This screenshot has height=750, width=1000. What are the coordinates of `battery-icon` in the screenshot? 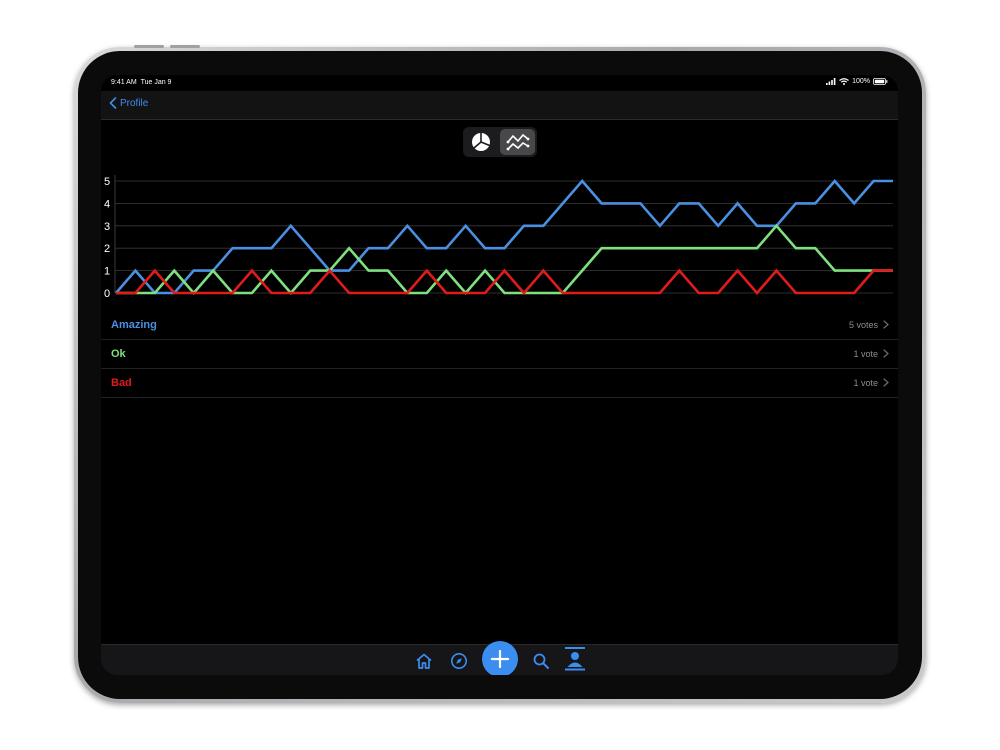 It's located at (880, 81).